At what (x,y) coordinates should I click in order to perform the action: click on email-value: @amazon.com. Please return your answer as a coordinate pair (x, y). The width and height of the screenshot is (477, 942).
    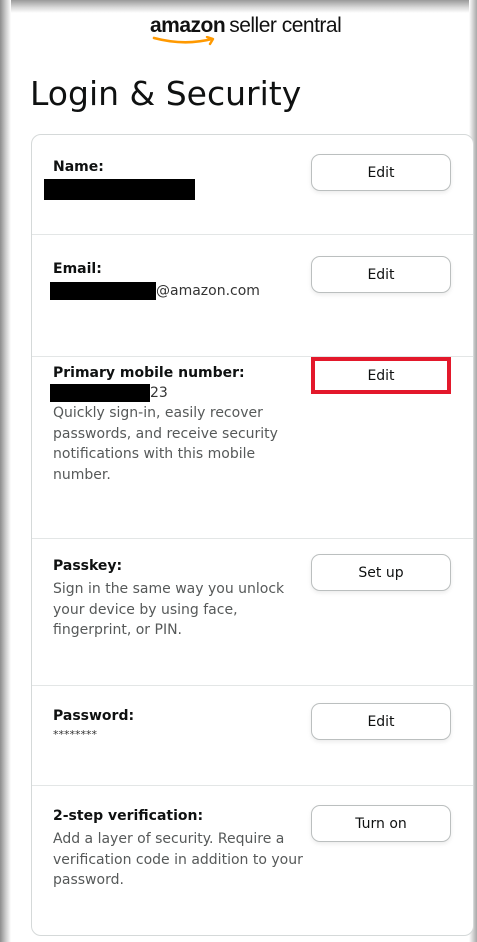
    Looking at the image, I should click on (155, 291).